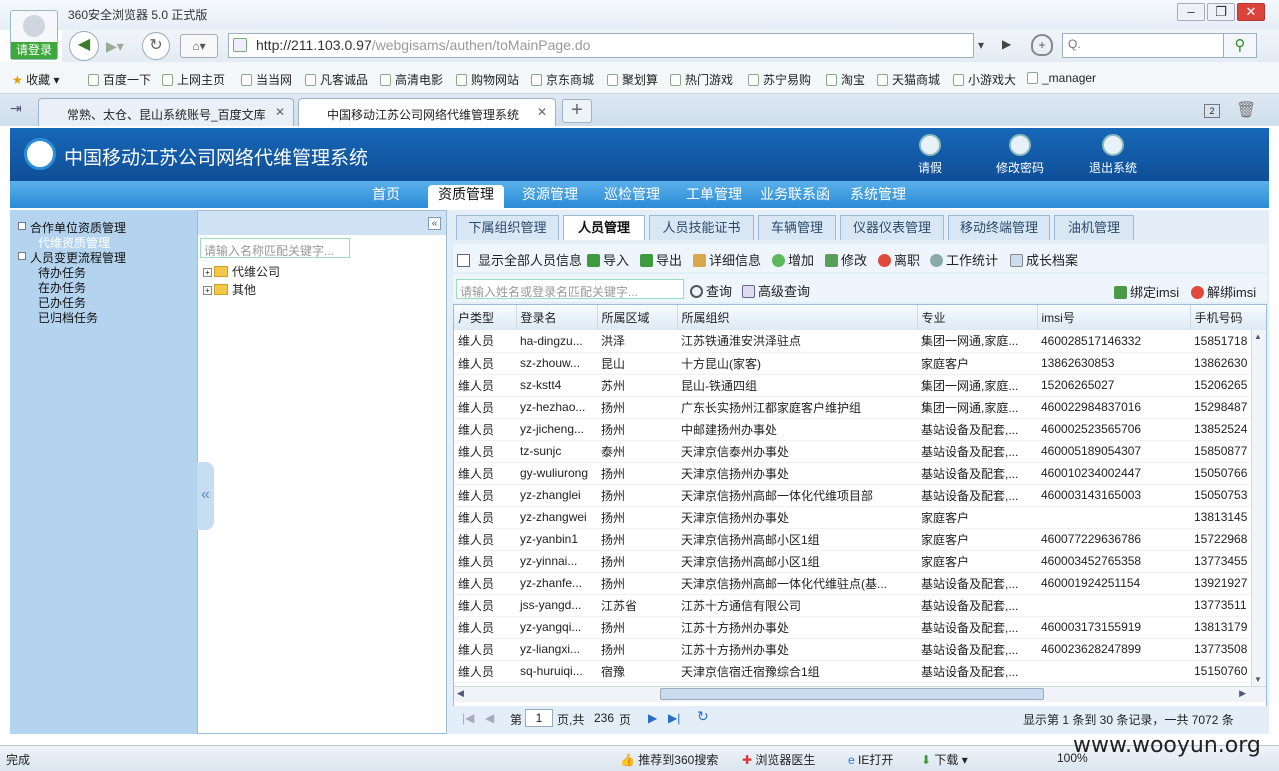  I want to click on go-button: ▶, so click(1006, 44).